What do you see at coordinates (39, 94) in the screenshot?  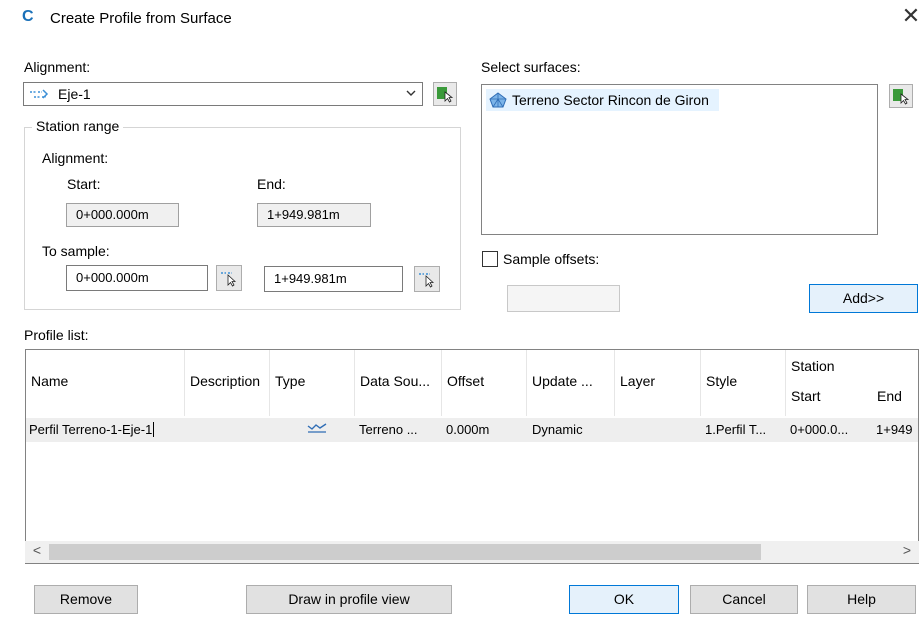 I see `alignment-icon` at bounding box center [39, 94].